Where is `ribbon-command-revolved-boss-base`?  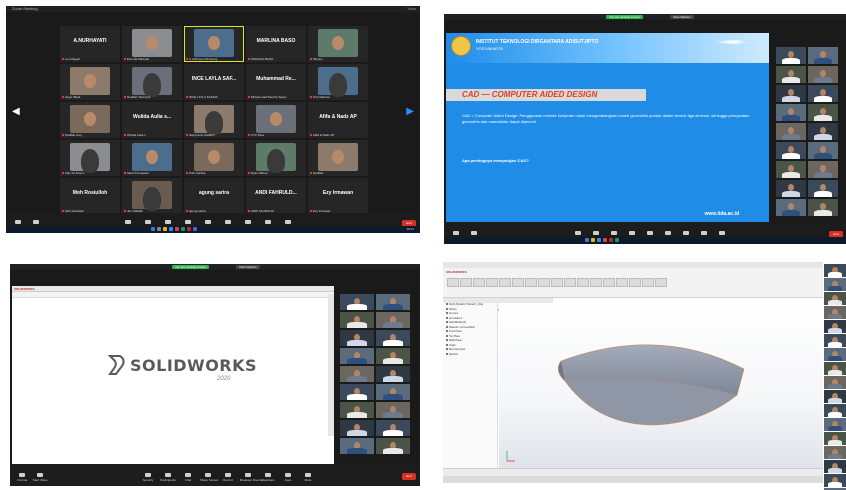
ribbon-command-revolved-boss-base is located at coordinates (466, 282).